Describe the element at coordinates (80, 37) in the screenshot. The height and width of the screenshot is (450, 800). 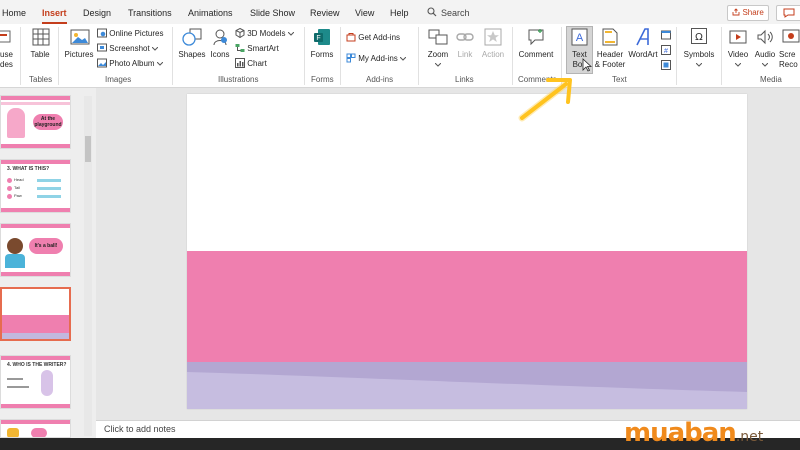
I see `pictures-icon` at that location.